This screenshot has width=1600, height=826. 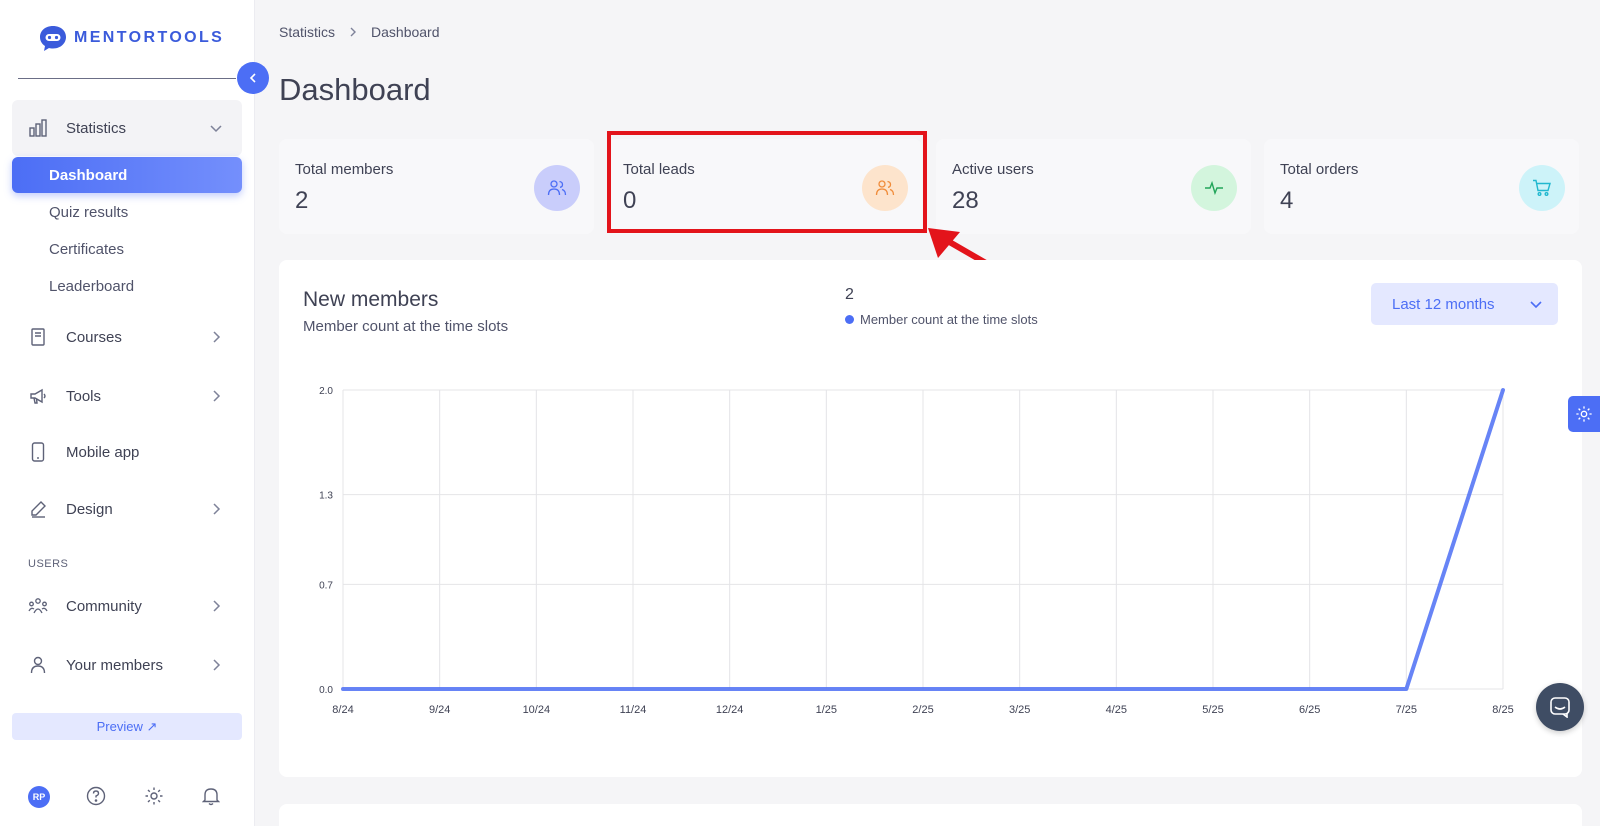 What do you see at coordinates (1319, 169) in the screenshot?
I see `stat-label: Total orders` at bounding box center [1319, 169].